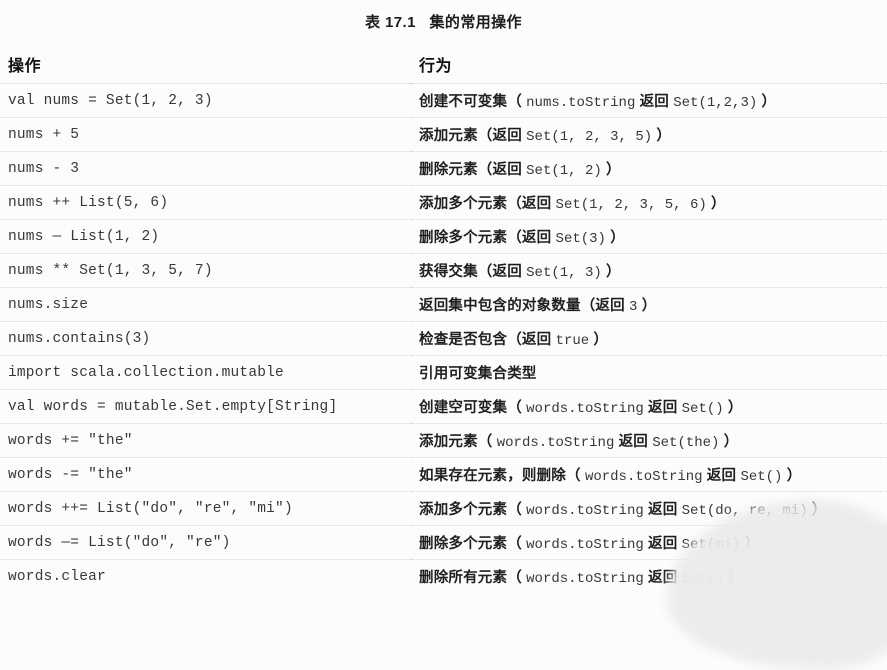  What do you see at coordinates (581, 103) in the screenshot?
I see `behavior-code: nums.toString` at bounding box center [581, 103].